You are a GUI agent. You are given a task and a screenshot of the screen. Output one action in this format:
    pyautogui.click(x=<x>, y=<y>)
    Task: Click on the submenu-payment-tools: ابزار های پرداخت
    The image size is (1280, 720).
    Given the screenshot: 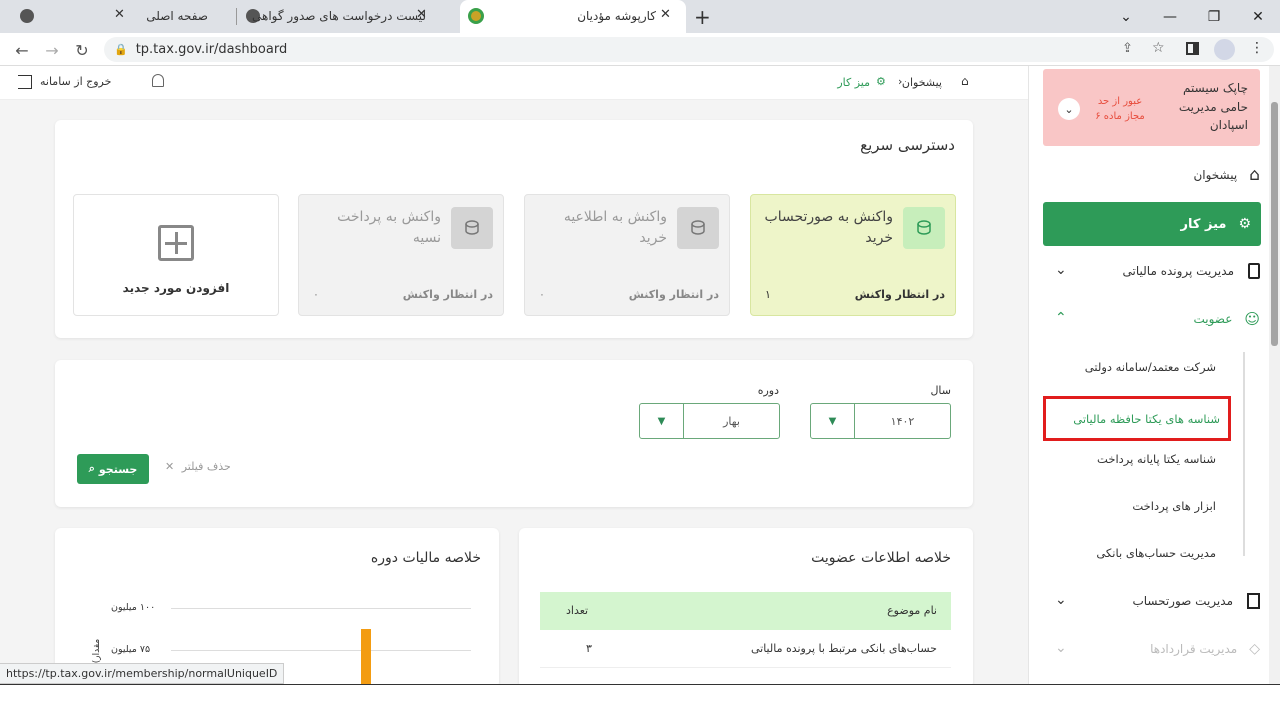 What is the action you would take?
    pyautogui.click(x=1174, y=506)
    